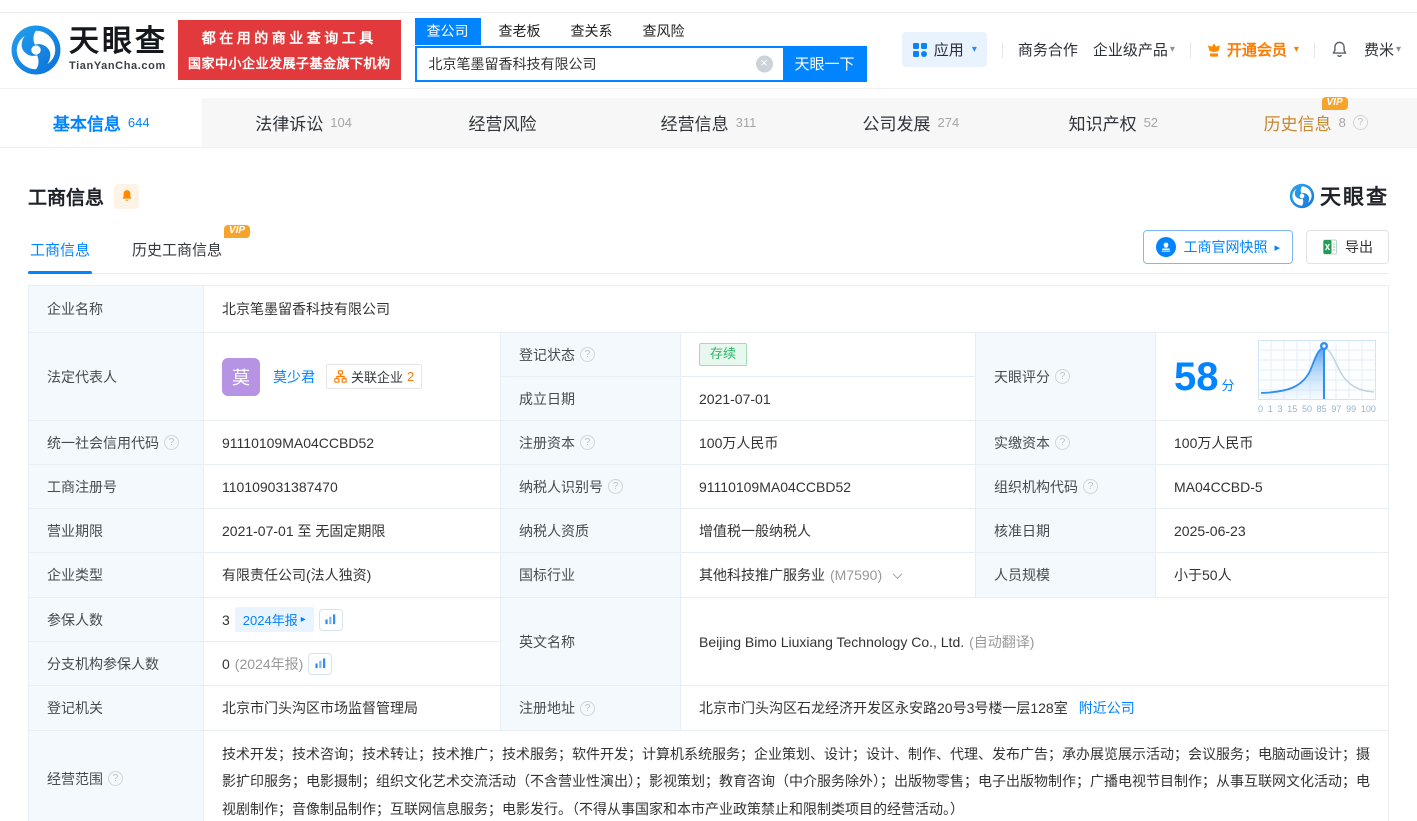 The height and width of the screenshot is (821, 1417). I want to click on apps-menu: 应用, so click(944, 49).